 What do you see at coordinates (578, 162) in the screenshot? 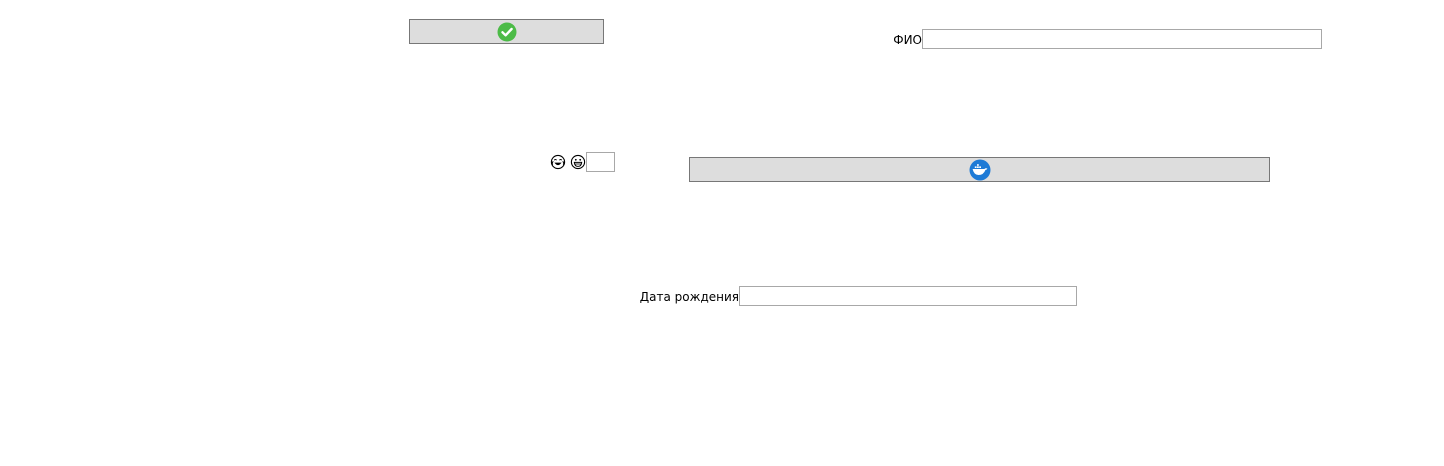
I see `grinning-face-emoji-icon` at bounding box center [578, 162].